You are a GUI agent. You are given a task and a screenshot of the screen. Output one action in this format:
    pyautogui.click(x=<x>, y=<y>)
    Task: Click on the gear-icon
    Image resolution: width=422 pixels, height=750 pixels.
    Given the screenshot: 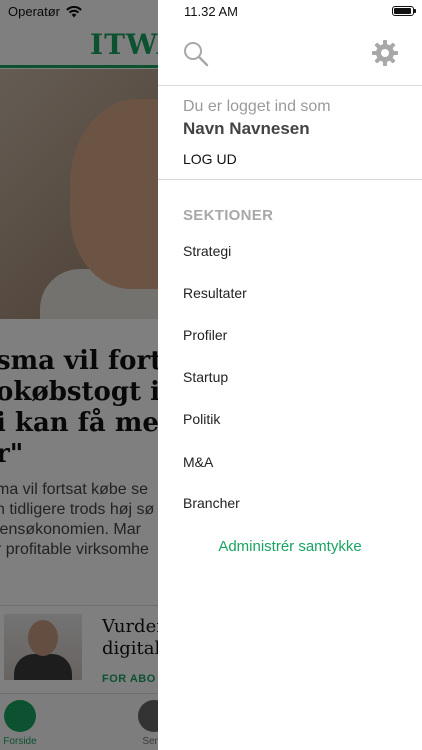 What is the action you would take?
    pyautogui.click(x=385, y=53)
    